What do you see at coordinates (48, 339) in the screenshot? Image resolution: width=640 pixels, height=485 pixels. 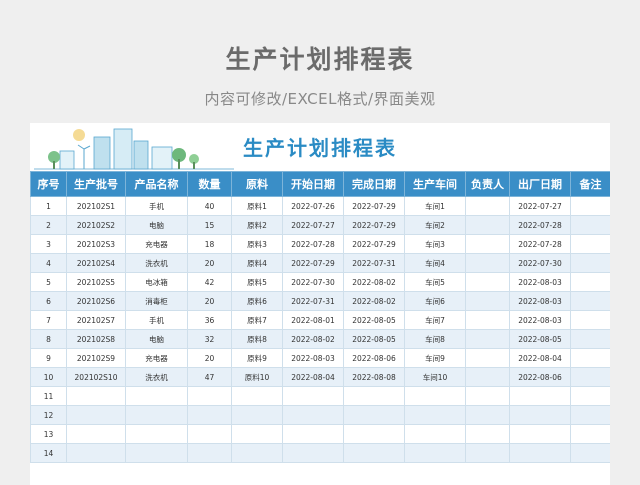 I see `table-cell: 8` at bounding box center [48, 339].